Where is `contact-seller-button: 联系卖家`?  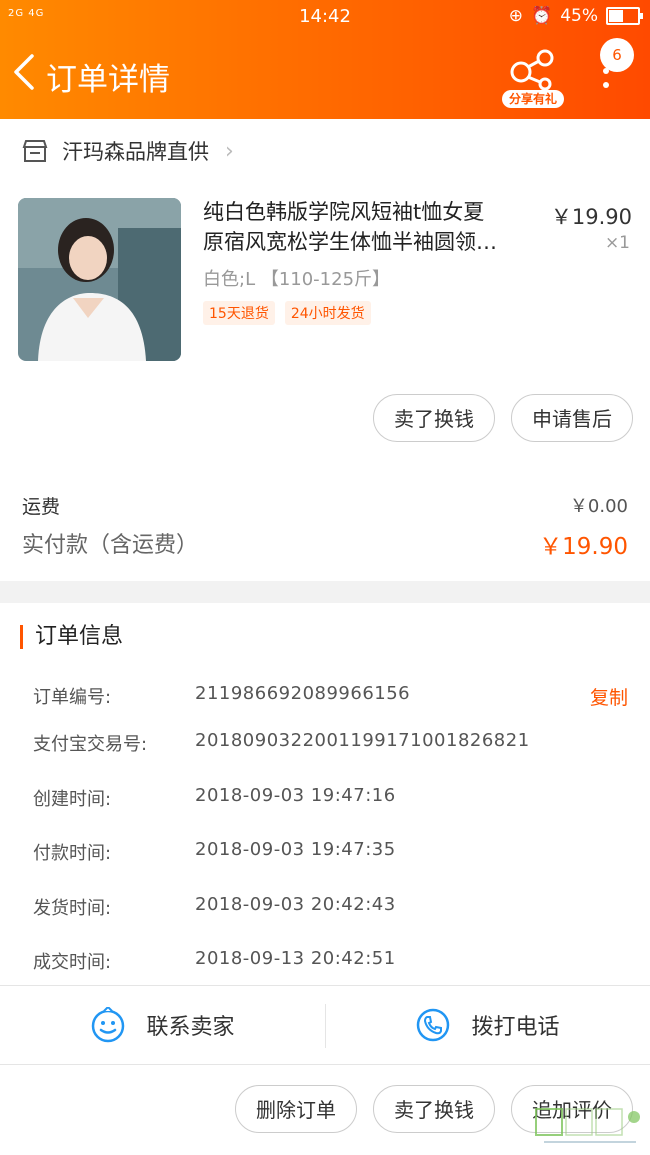
contact-seller-button: 联系卖家 is located at coordinates (162, 1025).